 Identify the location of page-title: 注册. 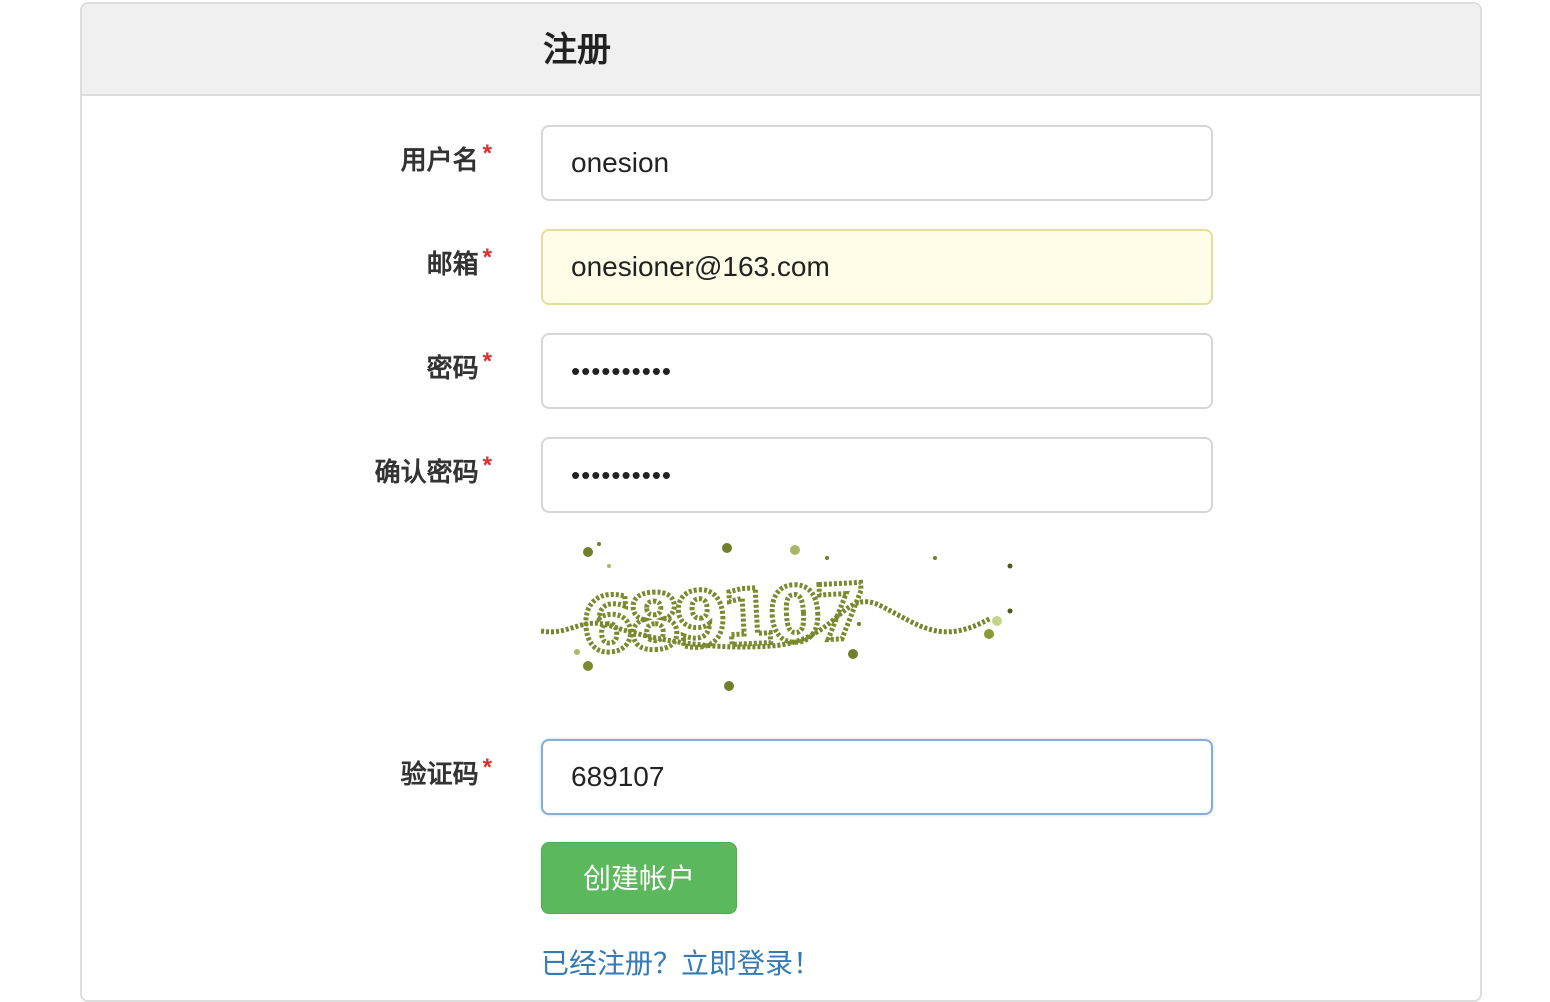
(577, 50).